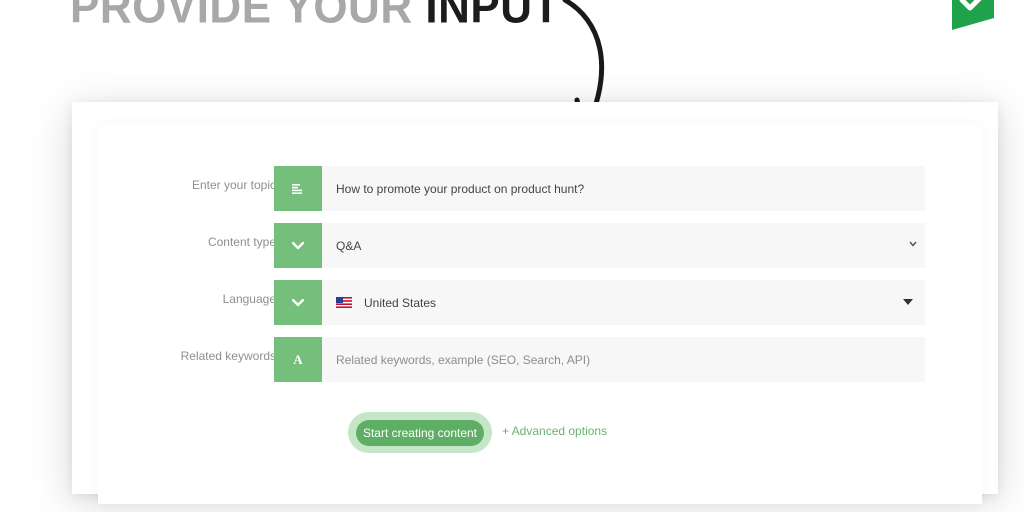 Image resolution: width=1024 pixels, height=512 pixels. I want to click on keywords-label: Related keywords, so click(228, 356).